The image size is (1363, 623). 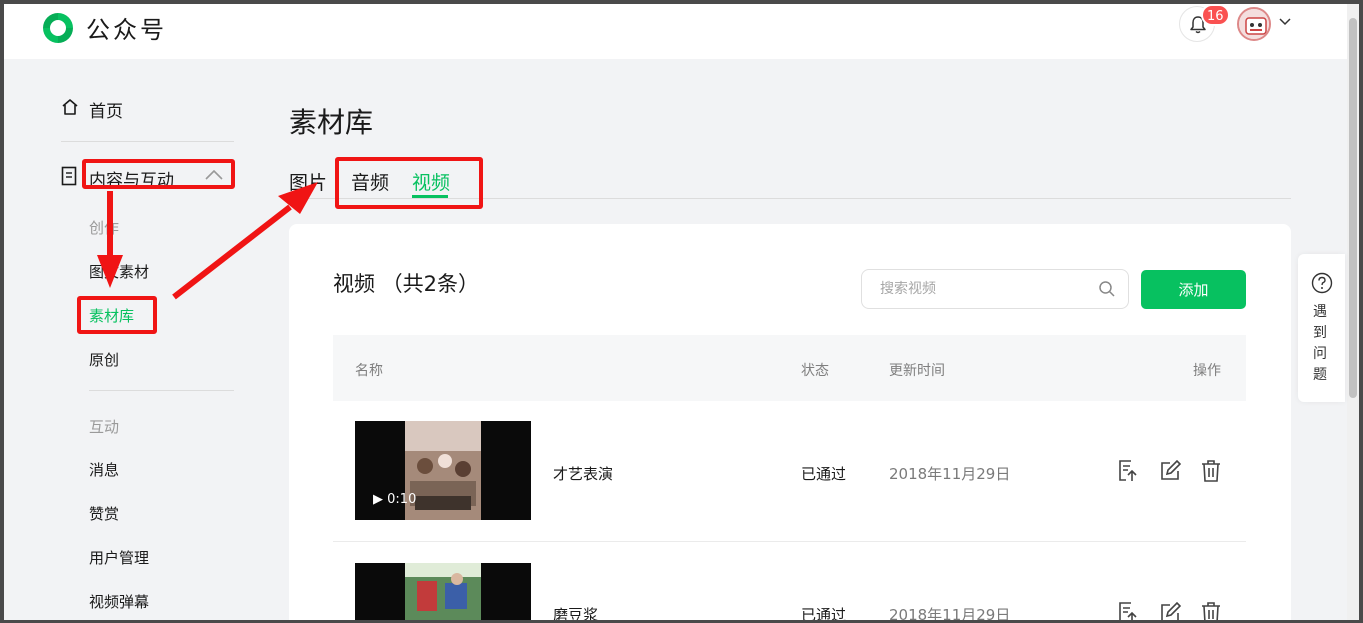 What do you see at coordinates (69, 176) in the screenshot?
I see `document-icon` at bounding box center [69, 176].